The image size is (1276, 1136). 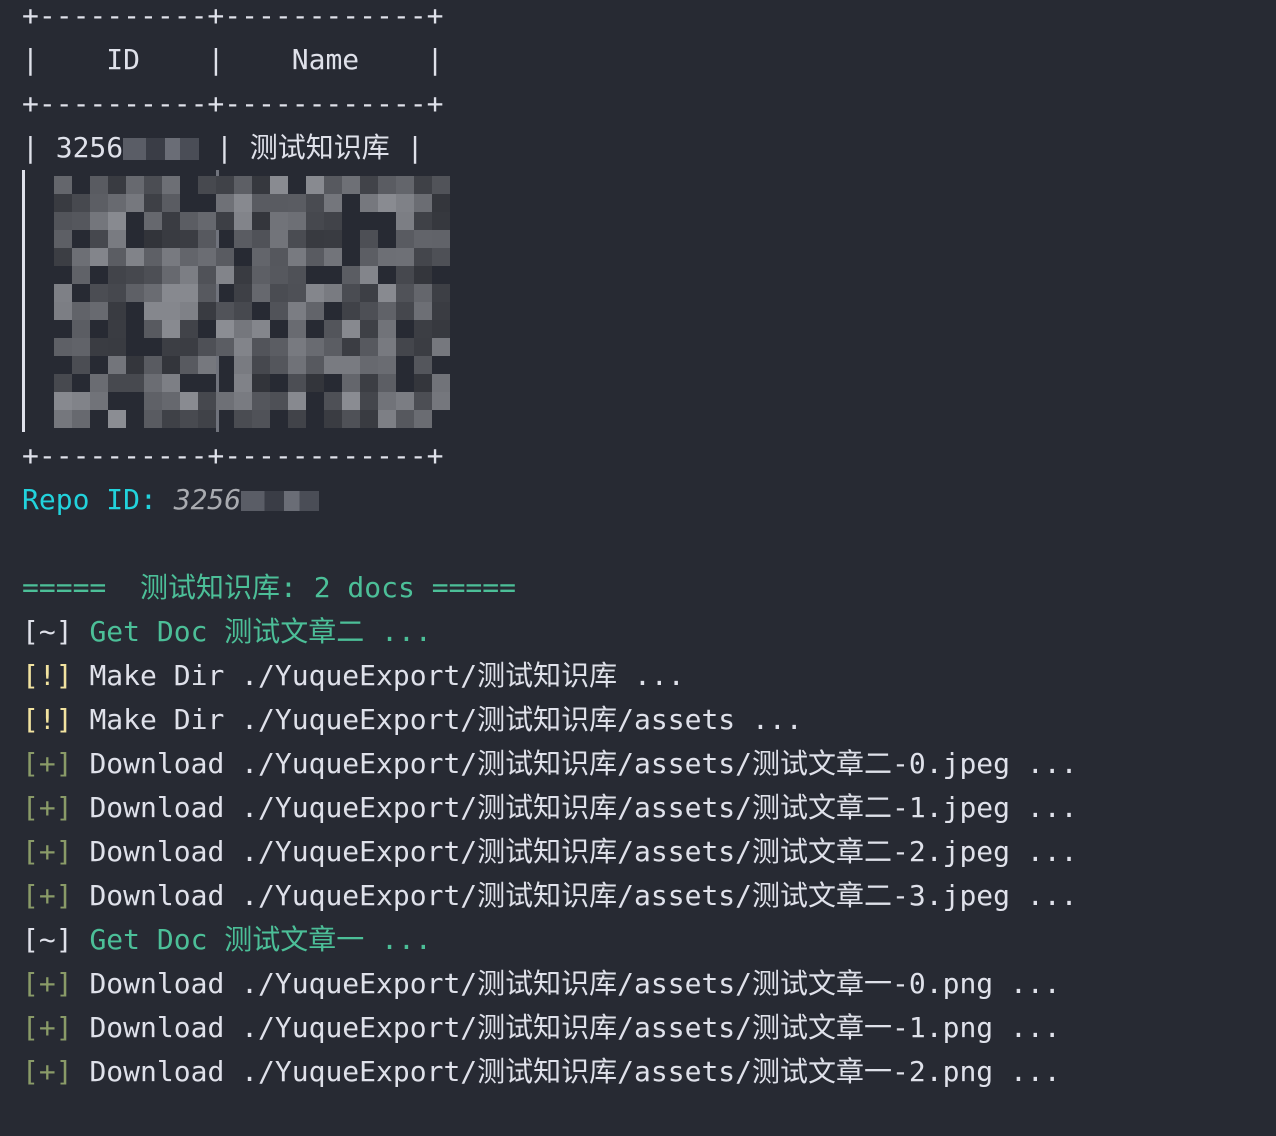 I want to click on repo-id-value: 3256, so click(x=207, y=499).